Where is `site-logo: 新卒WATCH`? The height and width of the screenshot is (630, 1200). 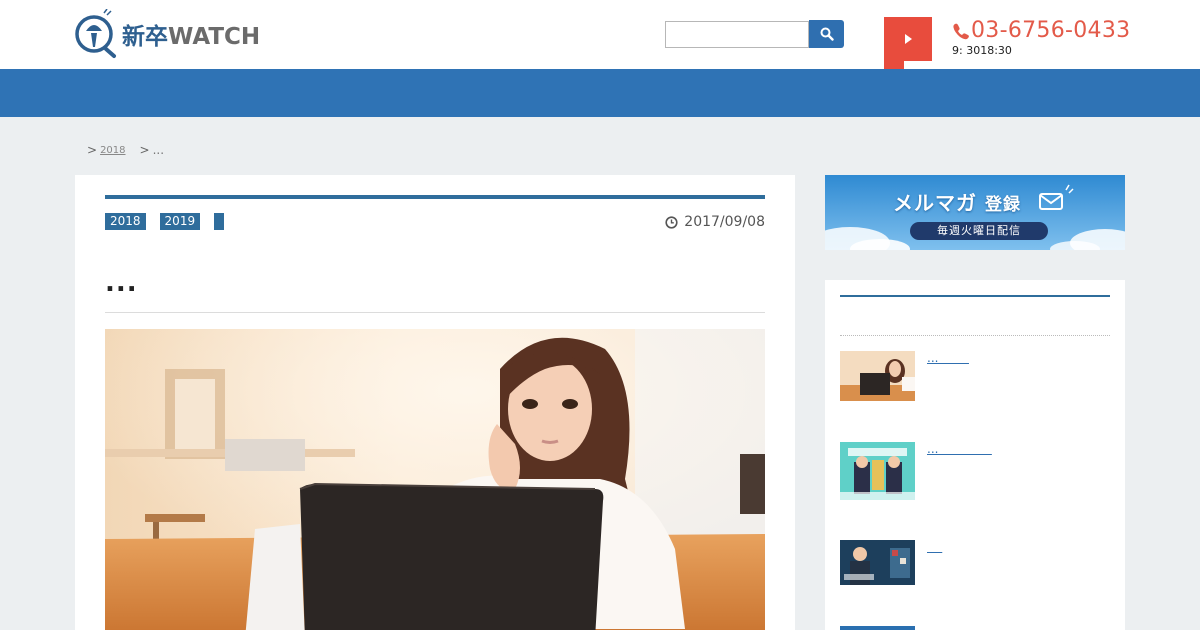 site-logo: 新卒WATCH is located at coordinates (167, 34).